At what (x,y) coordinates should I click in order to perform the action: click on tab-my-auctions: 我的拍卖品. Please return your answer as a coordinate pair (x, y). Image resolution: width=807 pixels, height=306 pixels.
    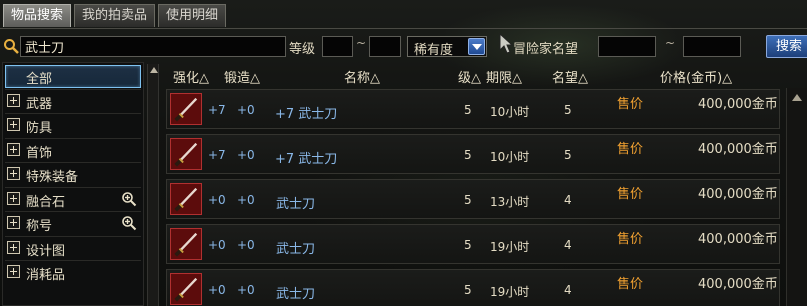
    Looking at the image, I should click on (115, 15).